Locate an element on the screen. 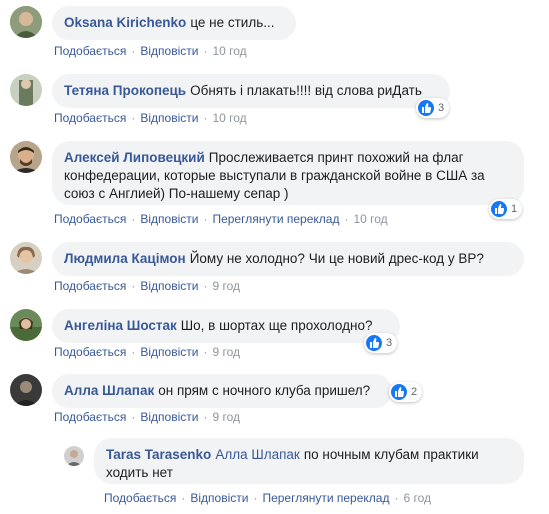 This screenshot has height=514, width=549. comment-author: Алла Шлапак is located at coordinates (109, 390).